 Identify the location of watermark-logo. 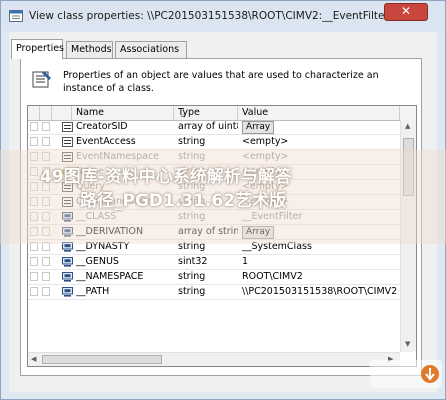
(406, 374).